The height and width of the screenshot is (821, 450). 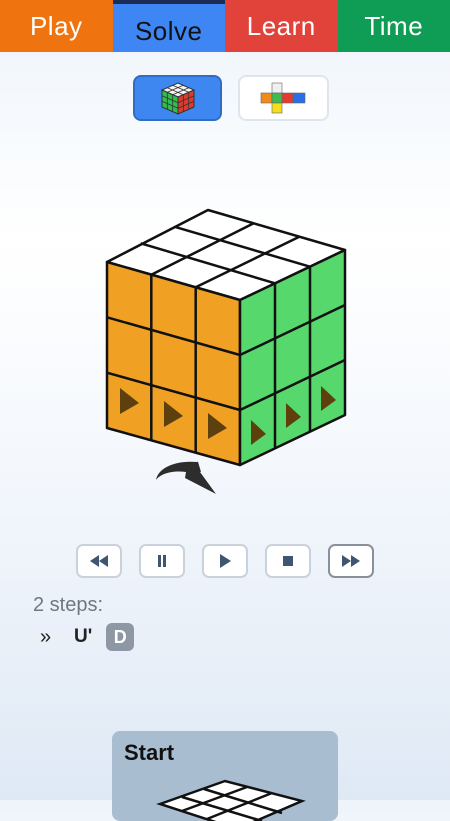 I want to click on view-net-button, so click(x=283, y=98).